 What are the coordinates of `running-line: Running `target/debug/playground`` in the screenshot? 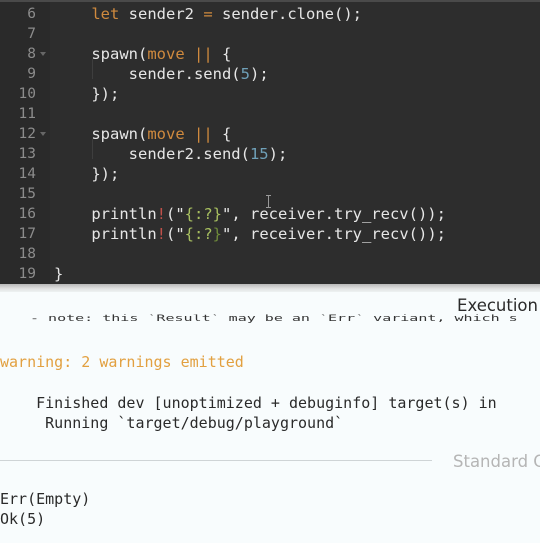 It's located at (172, 423).